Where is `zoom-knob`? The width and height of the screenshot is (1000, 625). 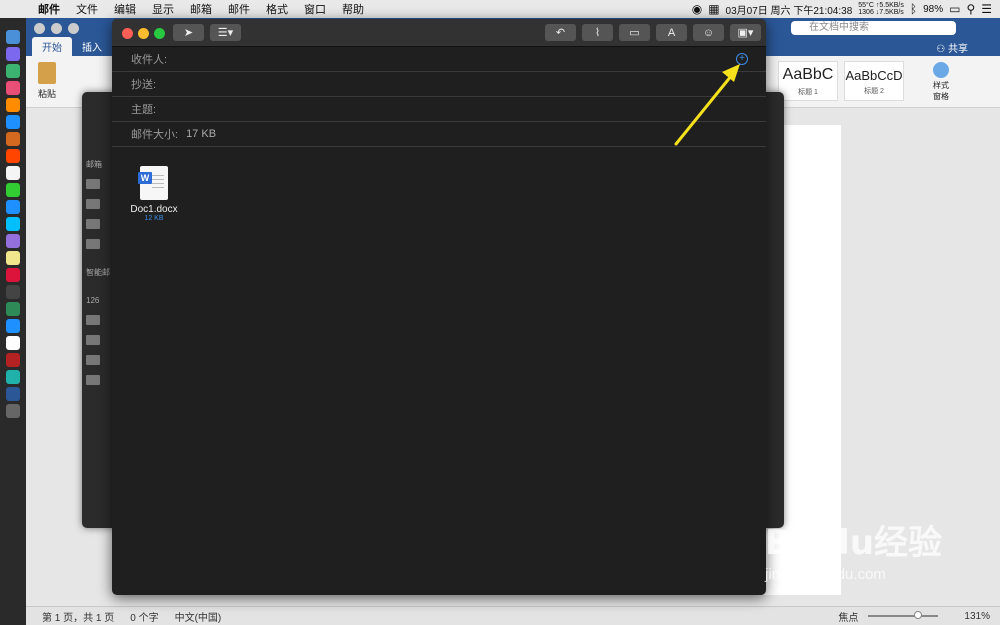 zoom-knob is located at coordinates (918, 615).